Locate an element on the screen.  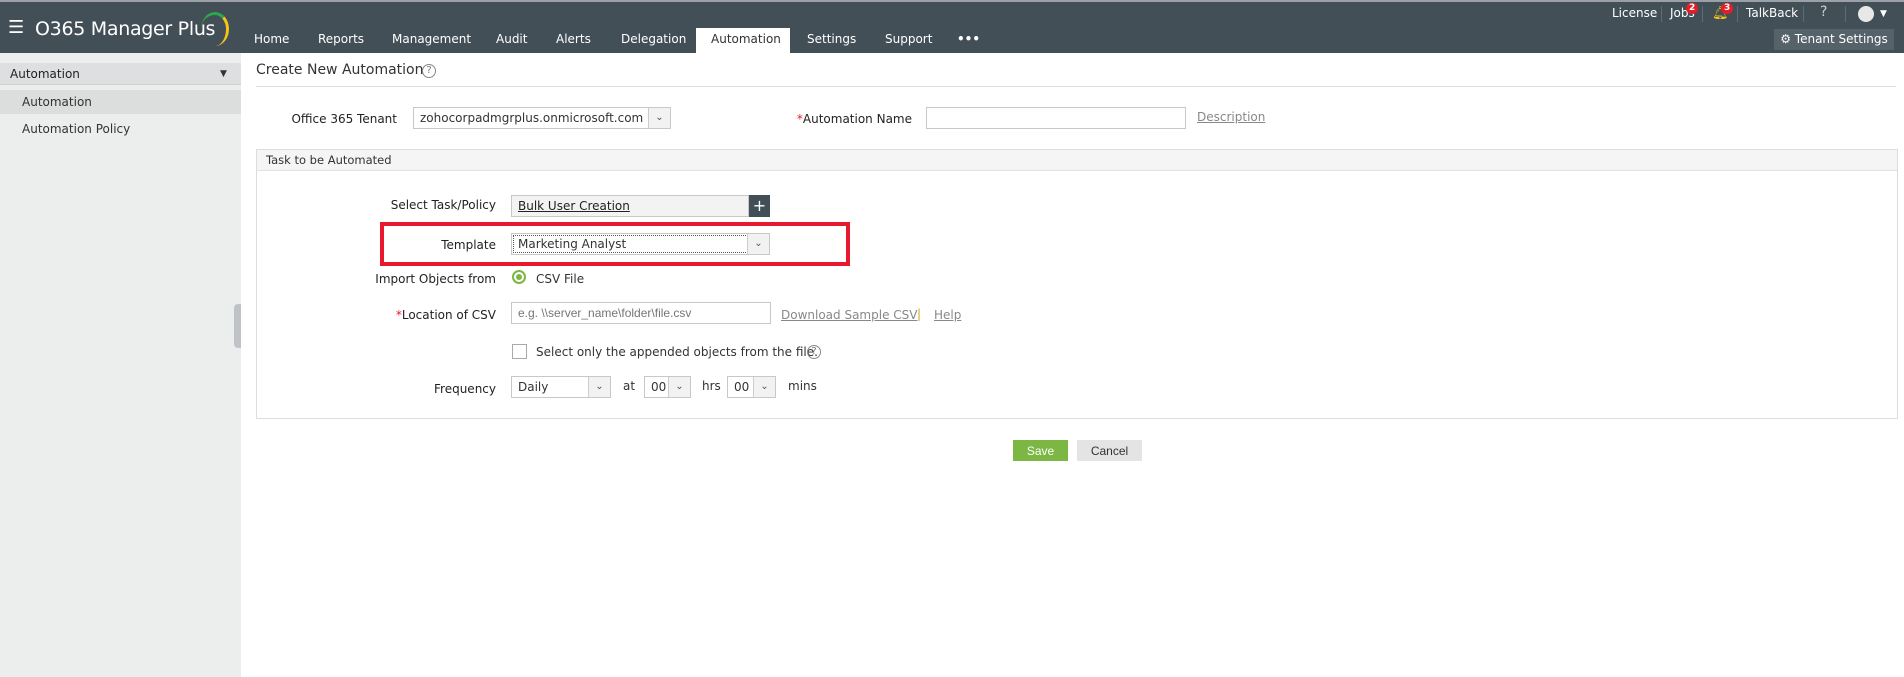
csv-radio is located at coordinates (519, 277).